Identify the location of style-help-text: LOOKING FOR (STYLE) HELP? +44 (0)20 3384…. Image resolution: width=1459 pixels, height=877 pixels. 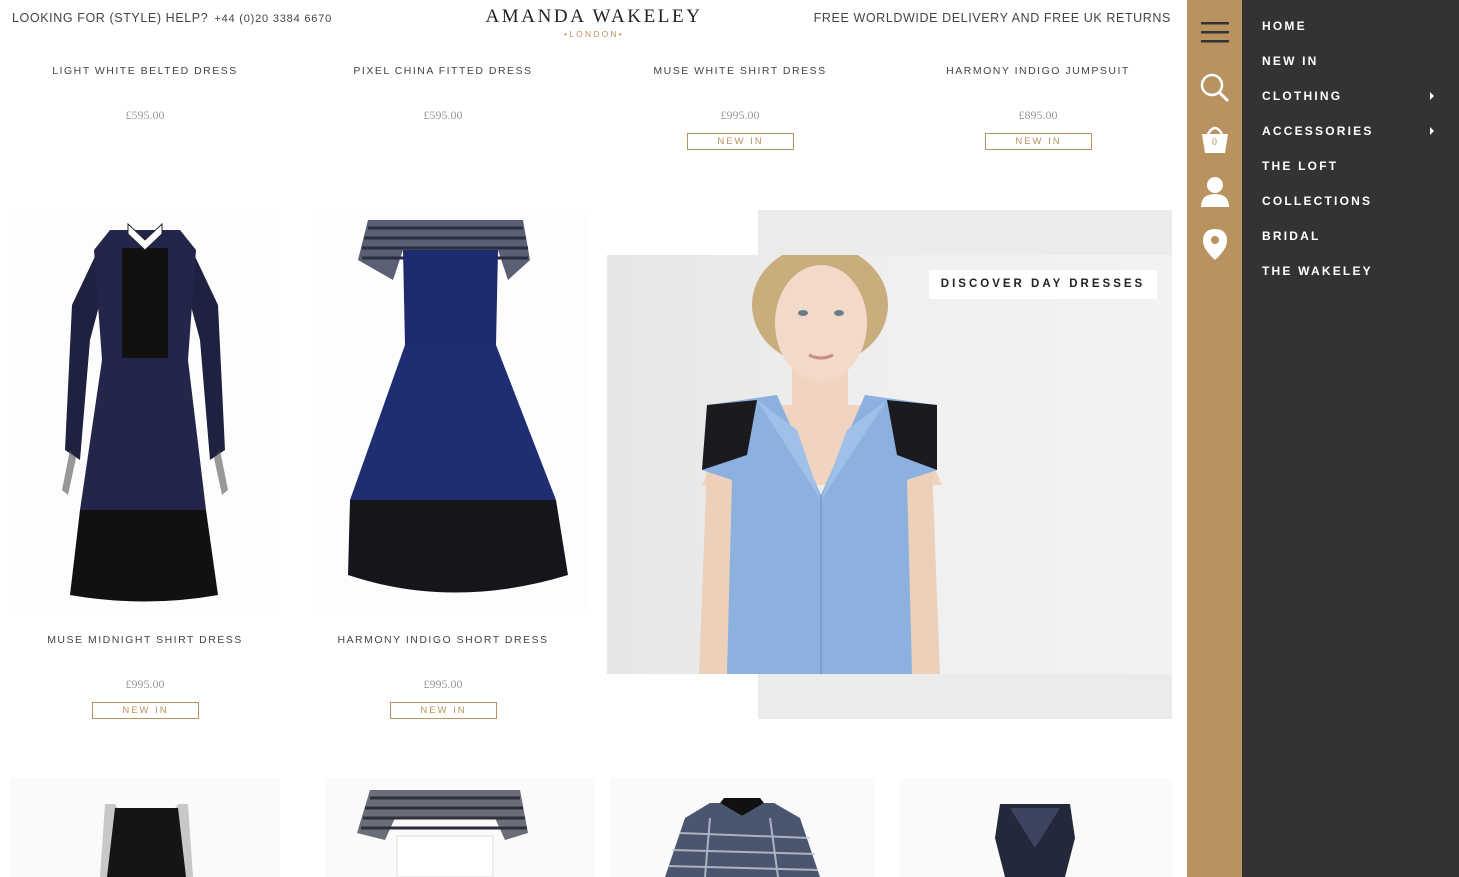
(172, 18).